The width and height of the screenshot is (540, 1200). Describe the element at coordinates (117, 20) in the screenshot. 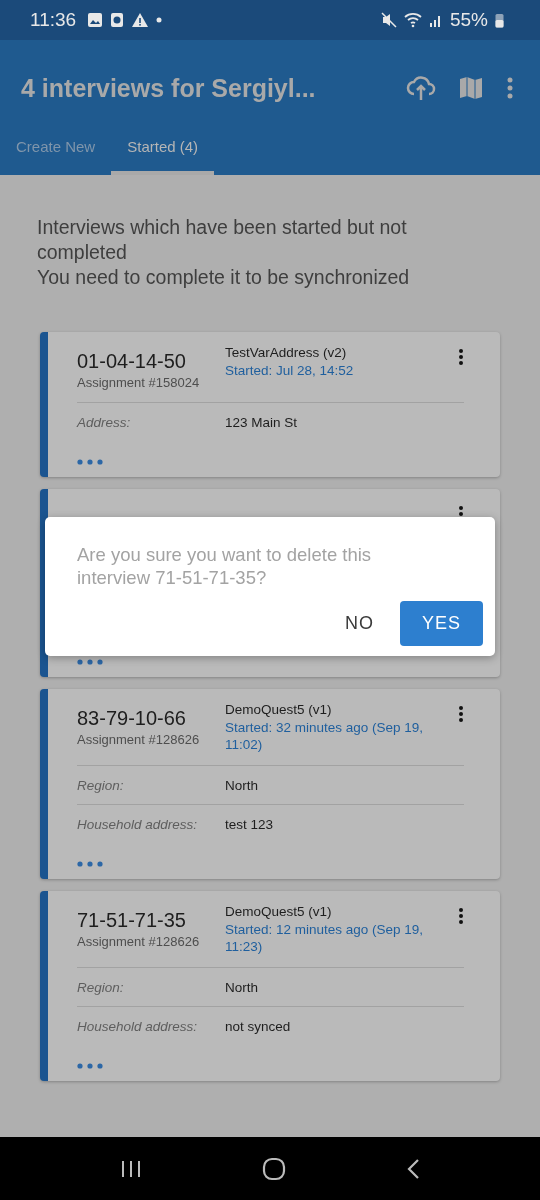

I see `clock-app-icon` at that location.